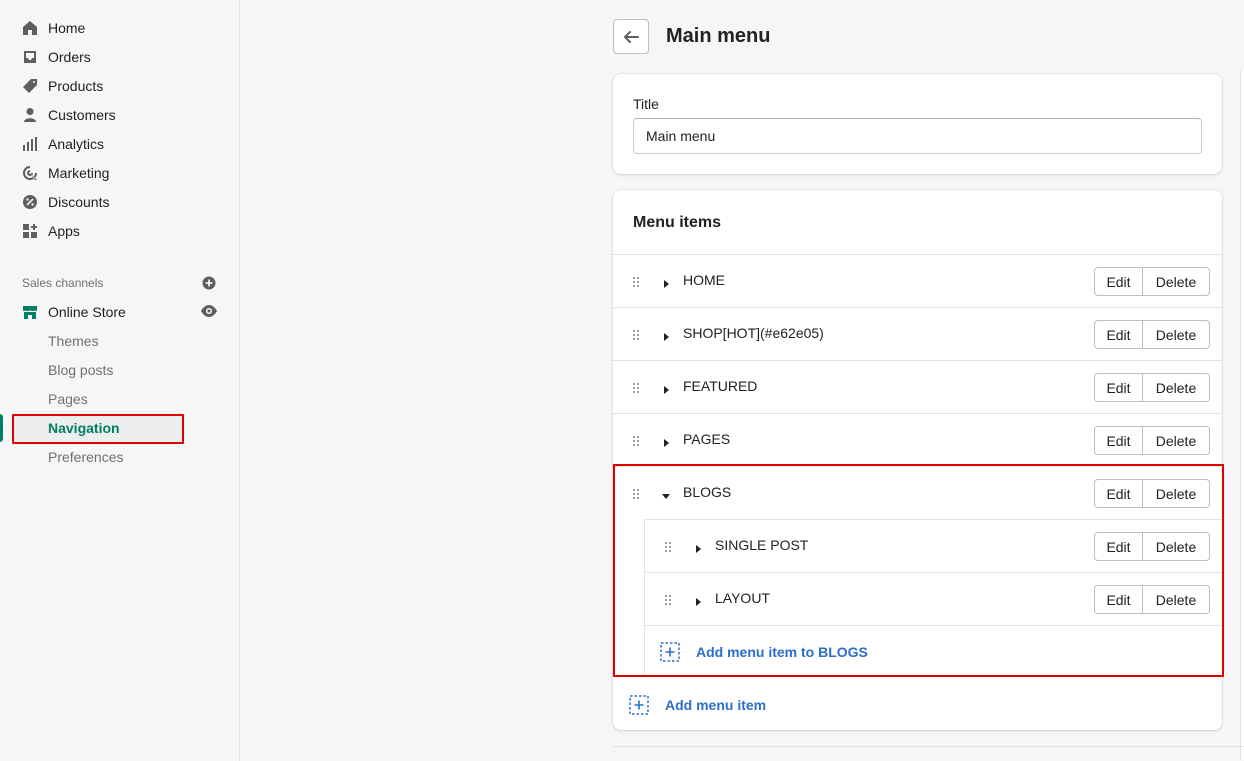 The width and height of the screenshot is (1244, 761). Describe the element at coordinates (933, 651) in the screenshot. I see `add-child-row: Add menu item to BLOGS` at that location.